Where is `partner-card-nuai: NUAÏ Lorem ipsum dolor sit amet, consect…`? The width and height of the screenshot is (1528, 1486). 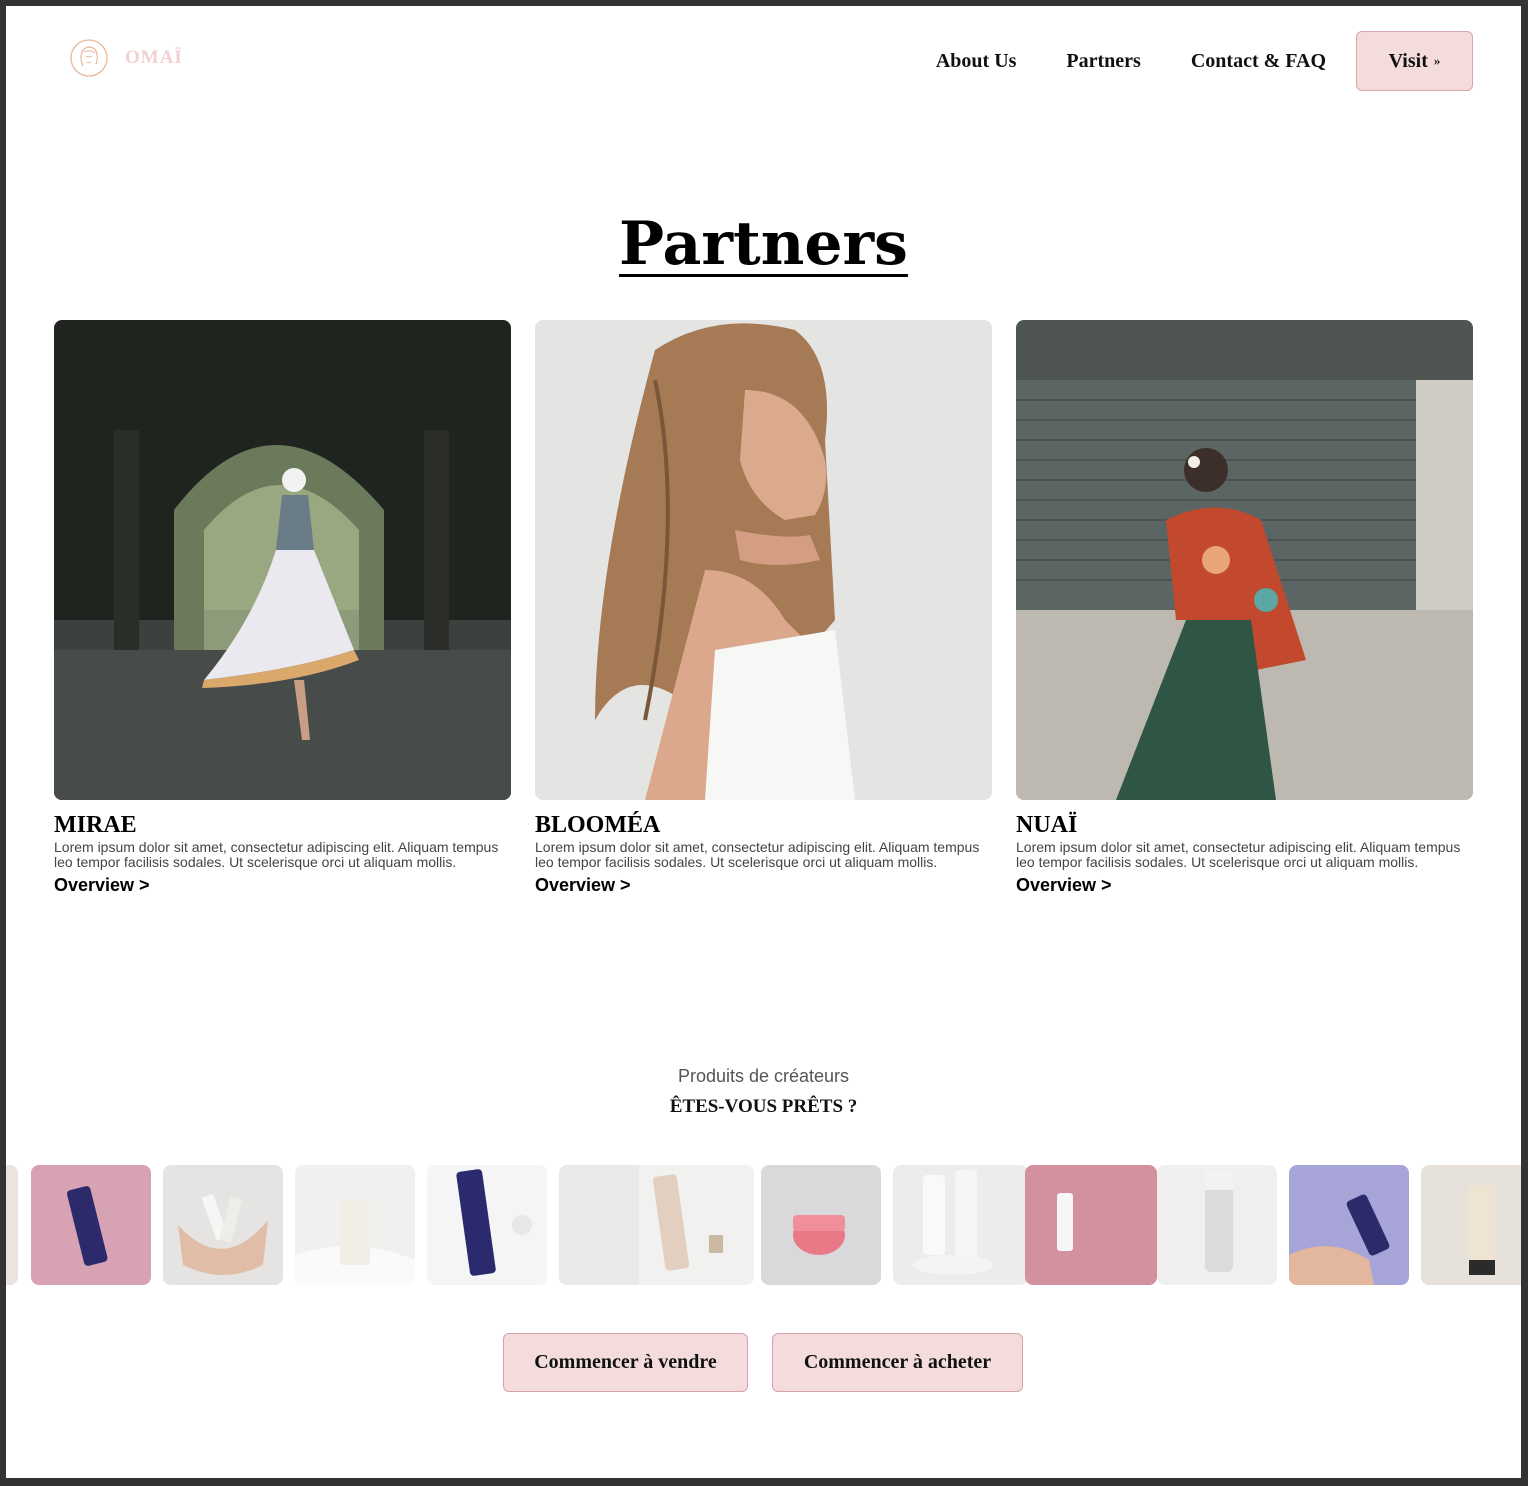
partner-card-nuai: NUAÏ Lorem ipsum dolor sit amet, consect… is located at coordinates (1244, 608).